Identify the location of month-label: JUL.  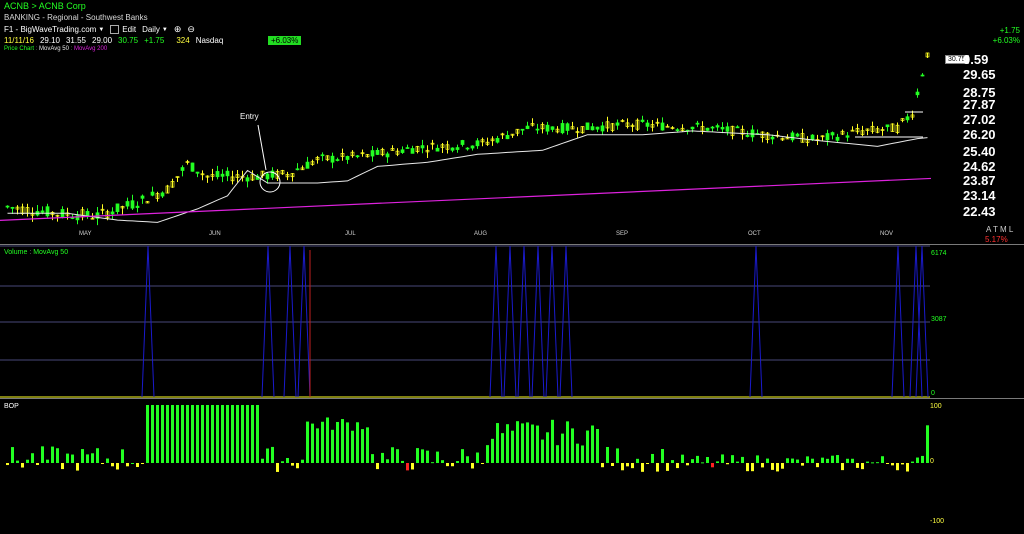
(350, 234).